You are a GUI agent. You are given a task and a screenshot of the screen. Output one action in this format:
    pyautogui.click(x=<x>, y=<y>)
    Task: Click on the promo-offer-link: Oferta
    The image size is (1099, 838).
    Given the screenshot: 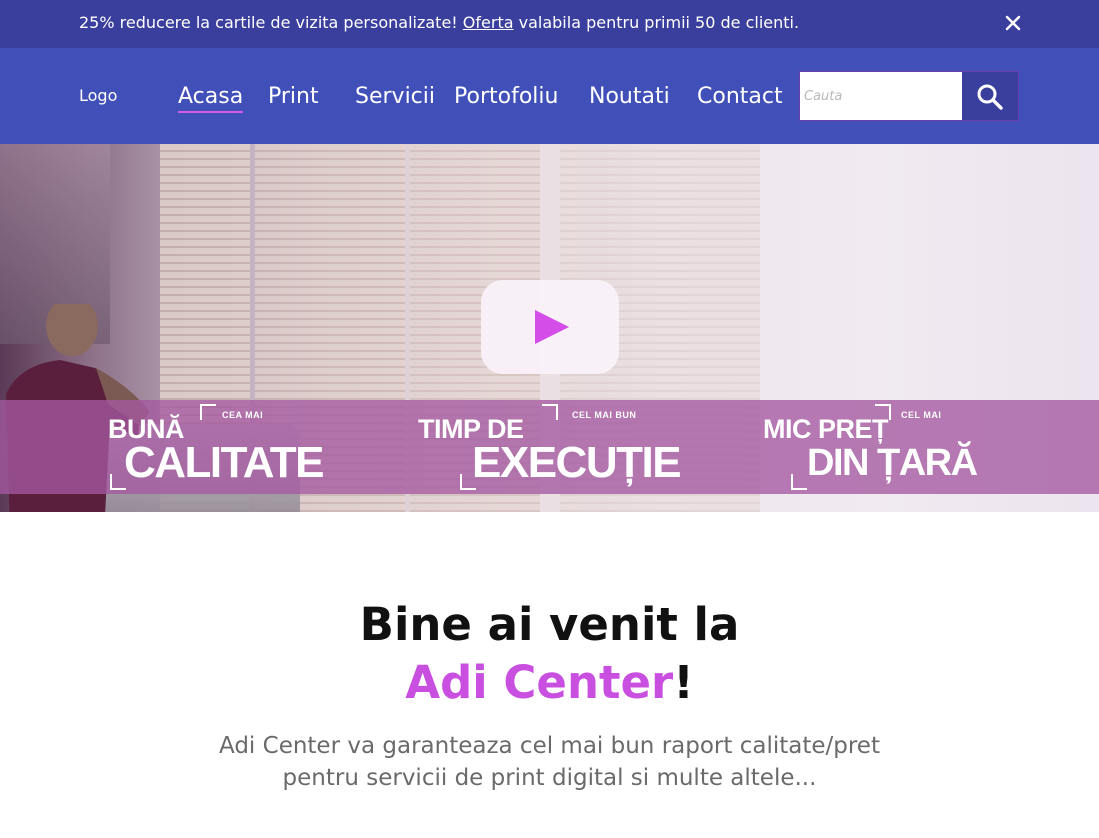 What is the action you would take?
    pyautogui.click(x=488, y=22)
    